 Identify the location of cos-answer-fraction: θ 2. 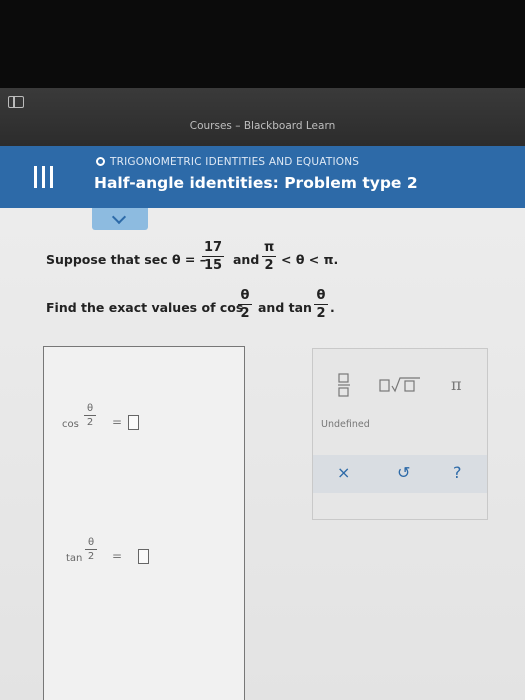
(90, 415).